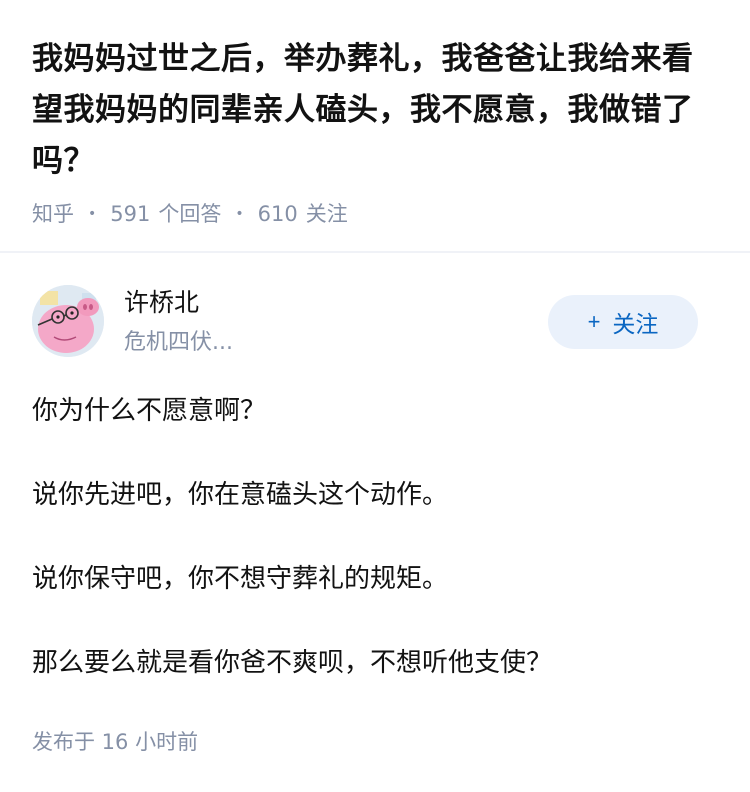 The height and width of the screenshot is (792, 750). What do you see at coordinates (277, 214) in the screenshot?
I see `followers-count: 610` at bounding box center [277, 214].